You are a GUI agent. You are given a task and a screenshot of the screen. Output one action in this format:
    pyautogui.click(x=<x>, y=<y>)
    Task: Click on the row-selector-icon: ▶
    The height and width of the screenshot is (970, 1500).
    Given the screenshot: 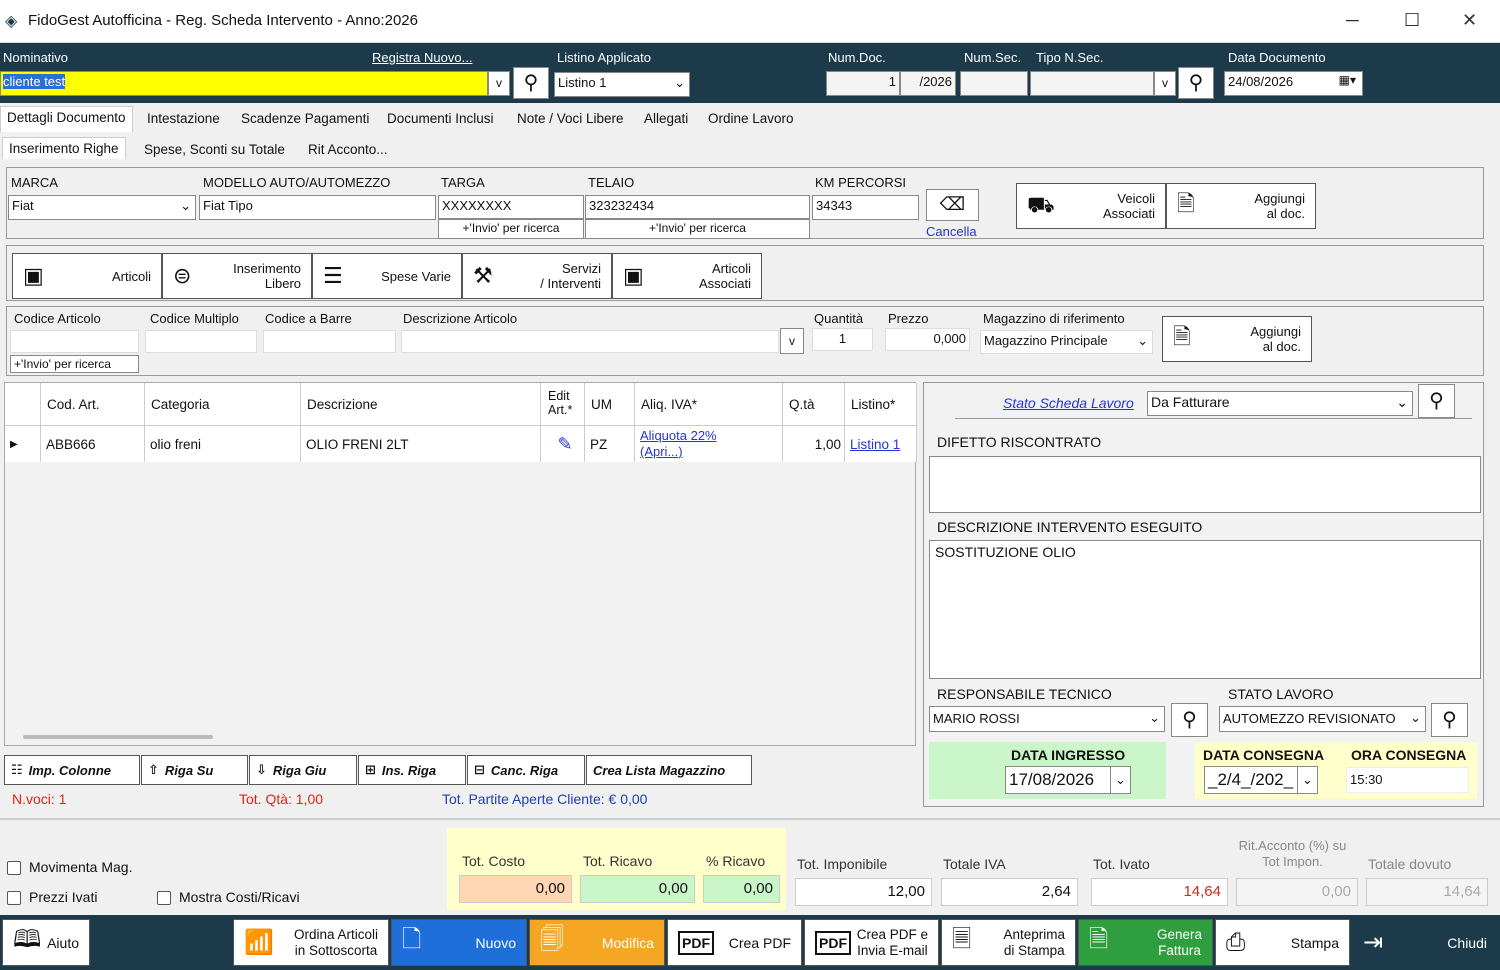 What is the action you would take?
    pyautogui.click(x=23, y=444)
    